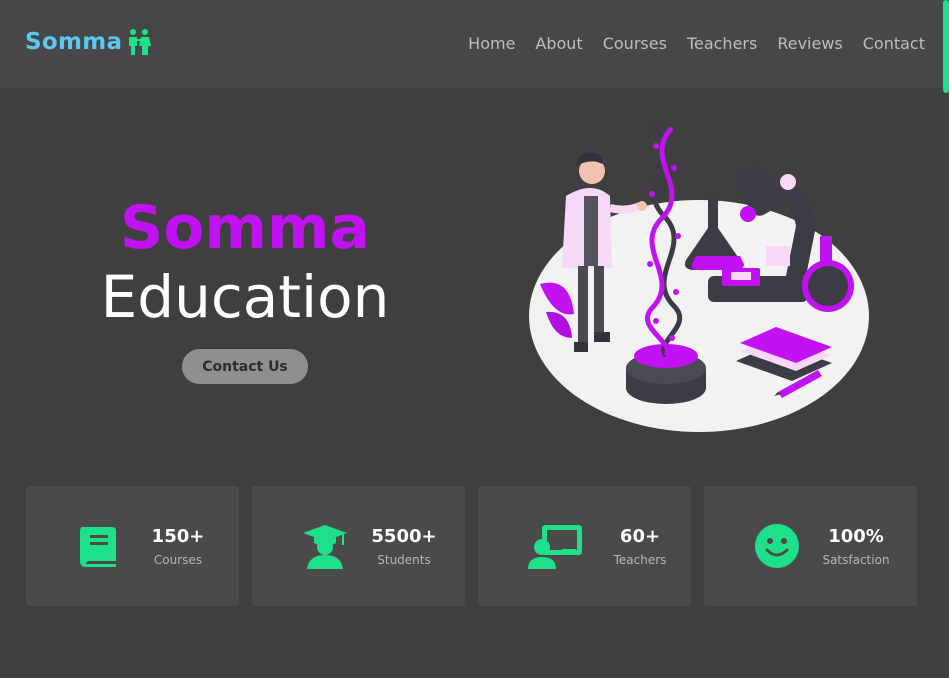  I want to click on nav-courses: Courses, so click(635, 43).